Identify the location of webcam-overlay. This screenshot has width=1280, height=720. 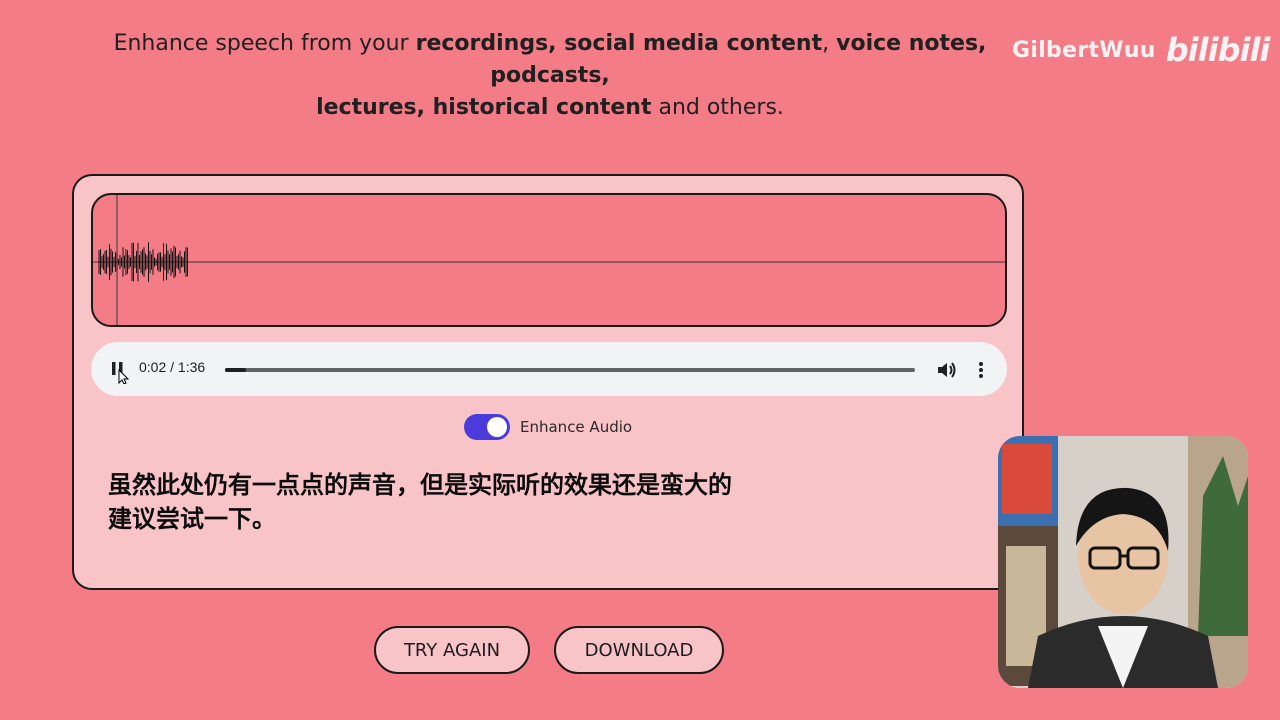
(1123, 562).